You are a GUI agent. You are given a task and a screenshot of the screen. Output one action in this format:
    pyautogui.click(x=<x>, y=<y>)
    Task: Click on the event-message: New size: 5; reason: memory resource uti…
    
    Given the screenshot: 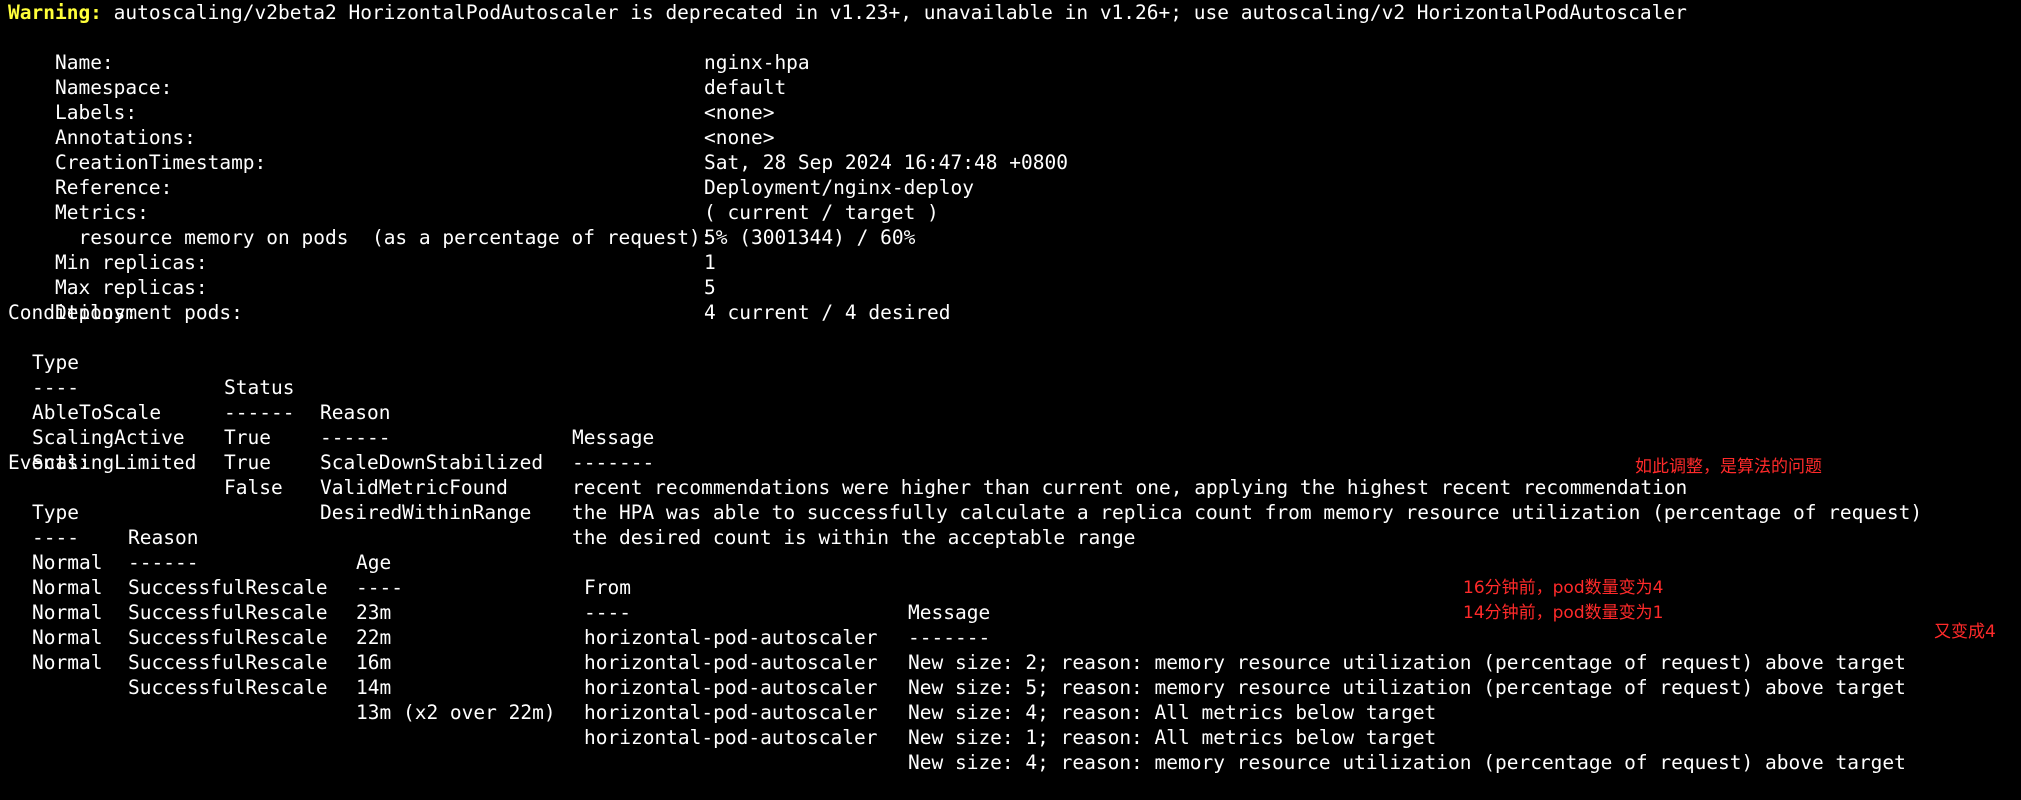 What is the action you would take?
    pyautogui.click(x=1407, y=687)
    